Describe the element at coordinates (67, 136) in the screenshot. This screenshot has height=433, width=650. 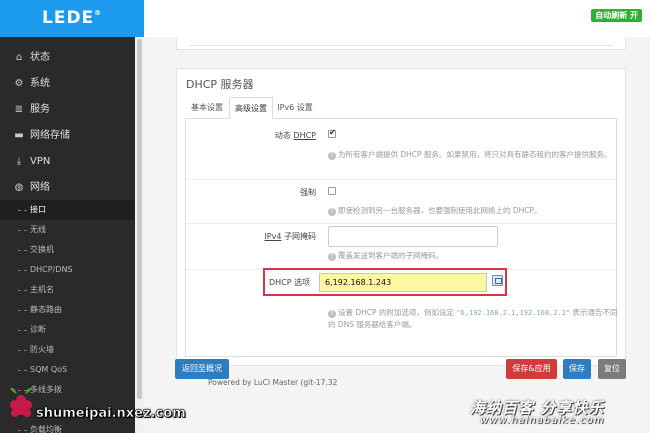
I see `sidebar-item-nas: ▬ 网络存储` at that location.